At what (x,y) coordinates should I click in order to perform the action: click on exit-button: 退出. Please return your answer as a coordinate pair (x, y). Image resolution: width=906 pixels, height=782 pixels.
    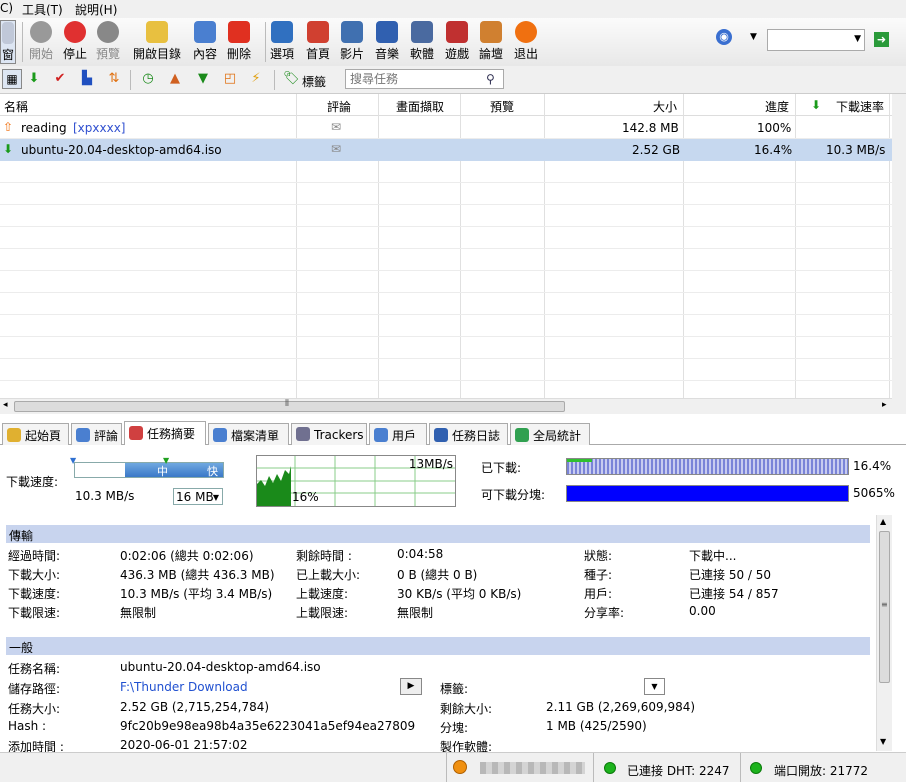
    Looking at the image, I should click on (526, 42).